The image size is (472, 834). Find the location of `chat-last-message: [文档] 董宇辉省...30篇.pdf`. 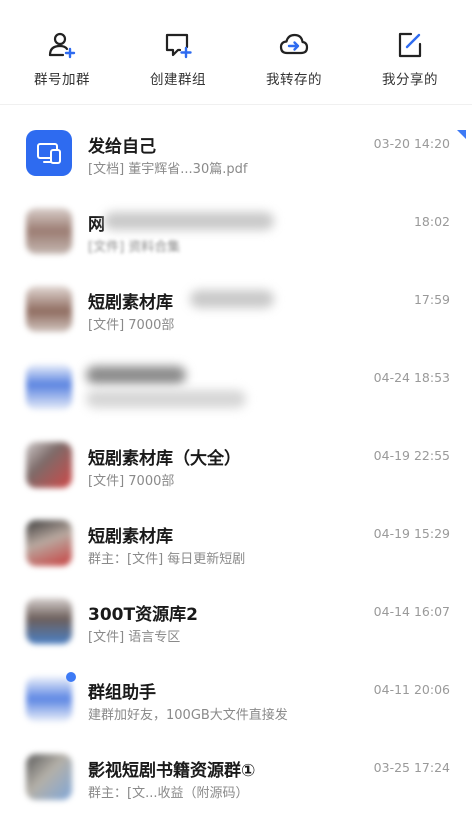

chat-last-message: [文档] 董宇辉省...30篇.pdf is located at coordinates (168, 169).